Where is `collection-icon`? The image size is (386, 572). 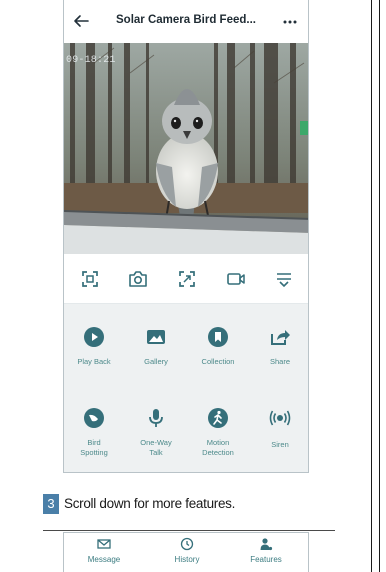
collection-icon is located at coordinates (218, 337).